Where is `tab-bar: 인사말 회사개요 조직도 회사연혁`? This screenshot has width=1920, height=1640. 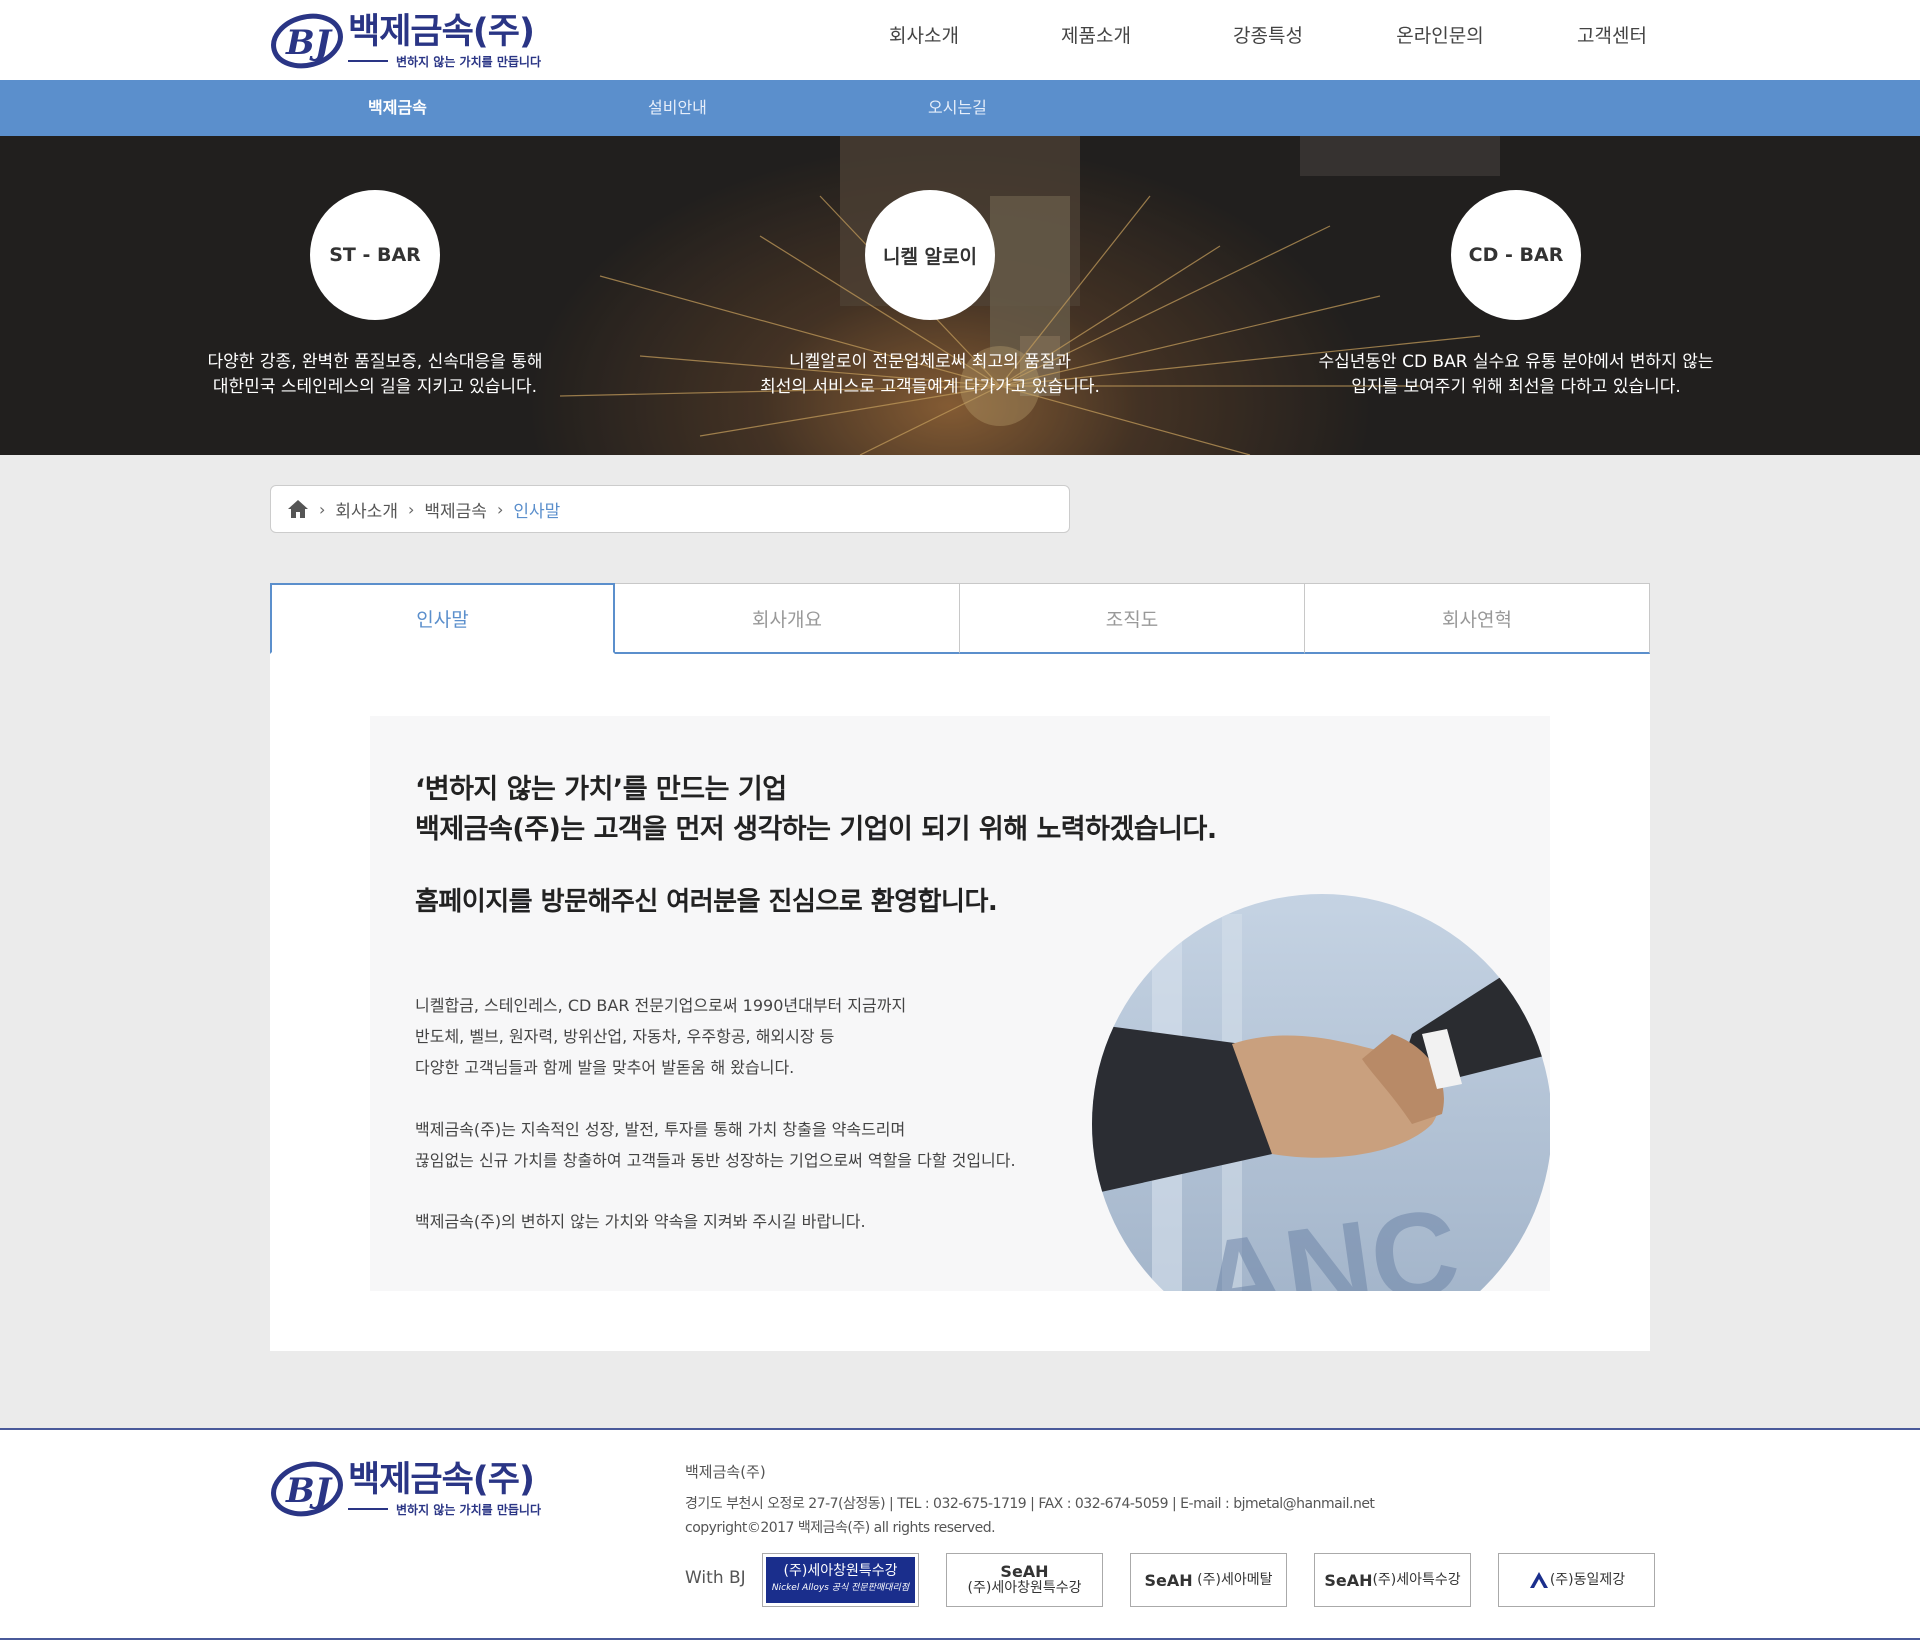
tab-bar: 인사말 회사개요 조직도 회사연혁 is located at coordinates (960, 618).